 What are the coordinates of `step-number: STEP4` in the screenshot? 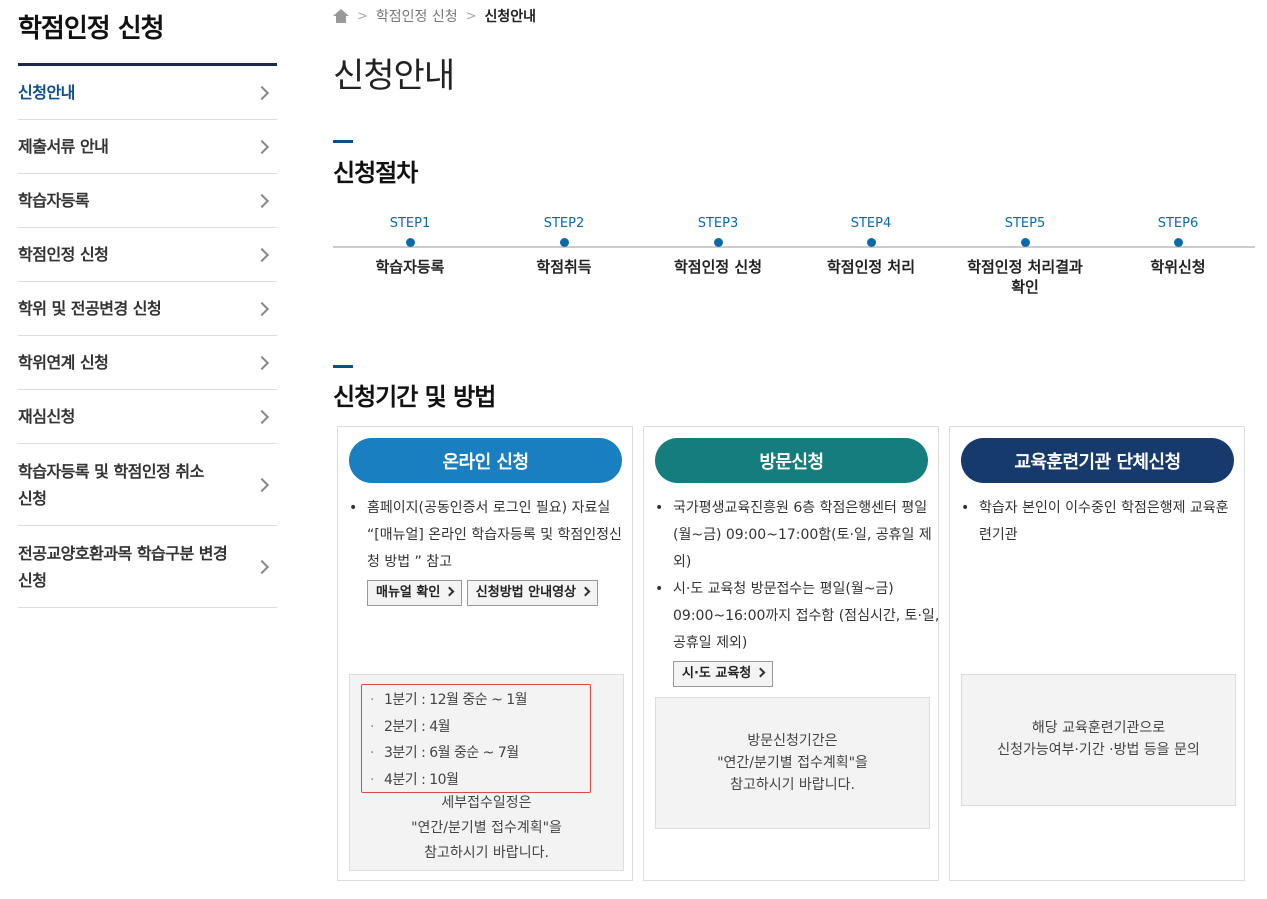 It's located at (871, 223).